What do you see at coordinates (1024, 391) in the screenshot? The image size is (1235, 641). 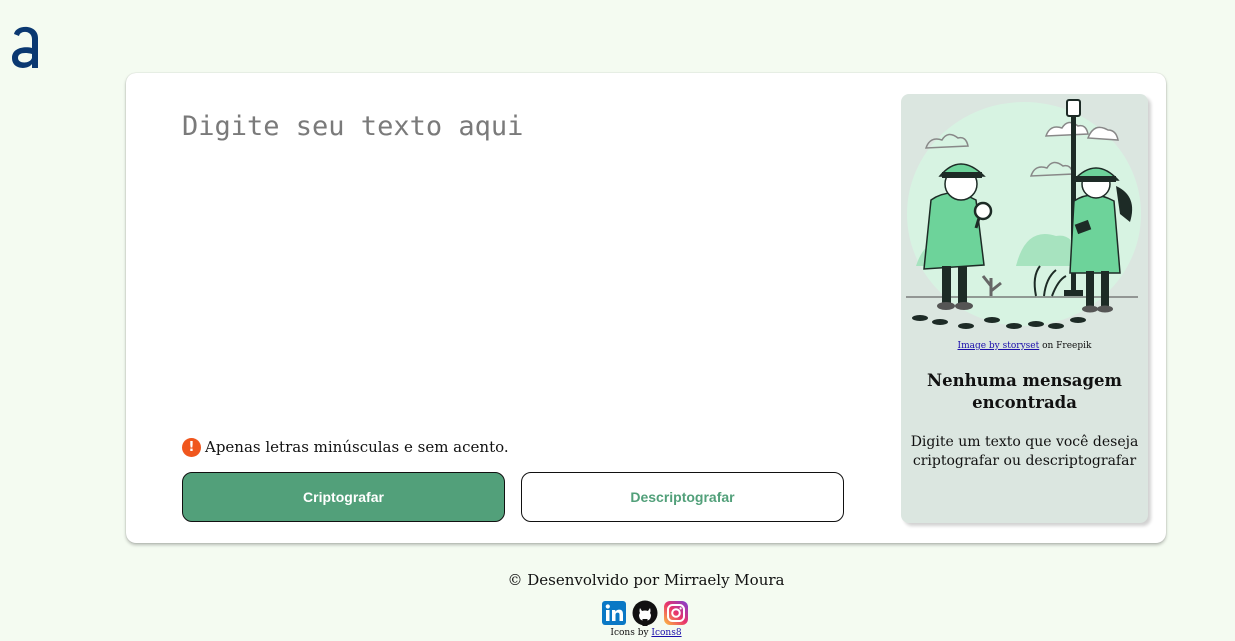 I see `empty-title: Nenhuma mensagem encontrada` at bounding box center [1024, 391].